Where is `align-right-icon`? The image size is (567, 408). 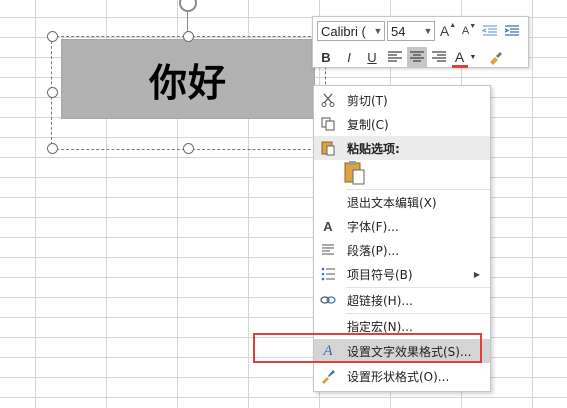
align-right-icon is located at coordinates (439, 56).